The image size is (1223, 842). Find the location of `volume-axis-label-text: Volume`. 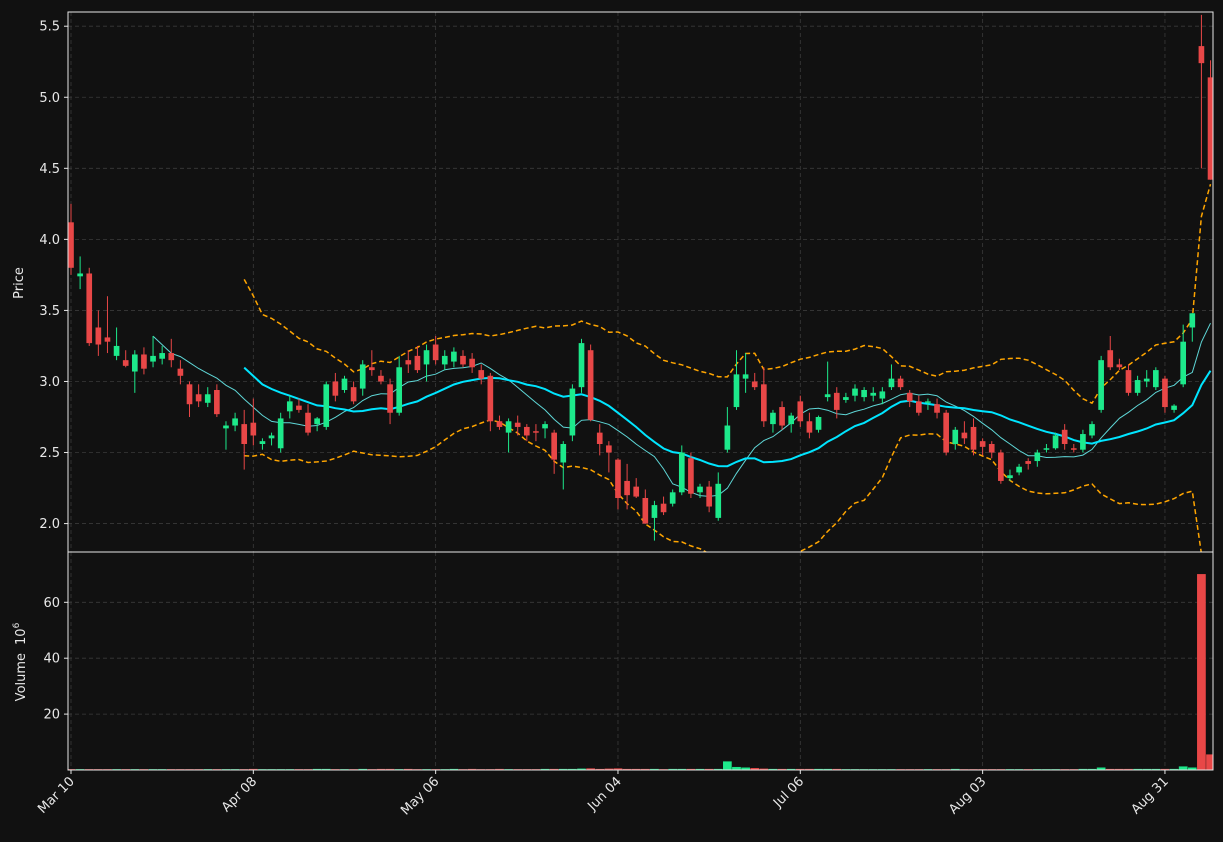

volume-axis-label-text: Volume is located at coordinates (21, 677).